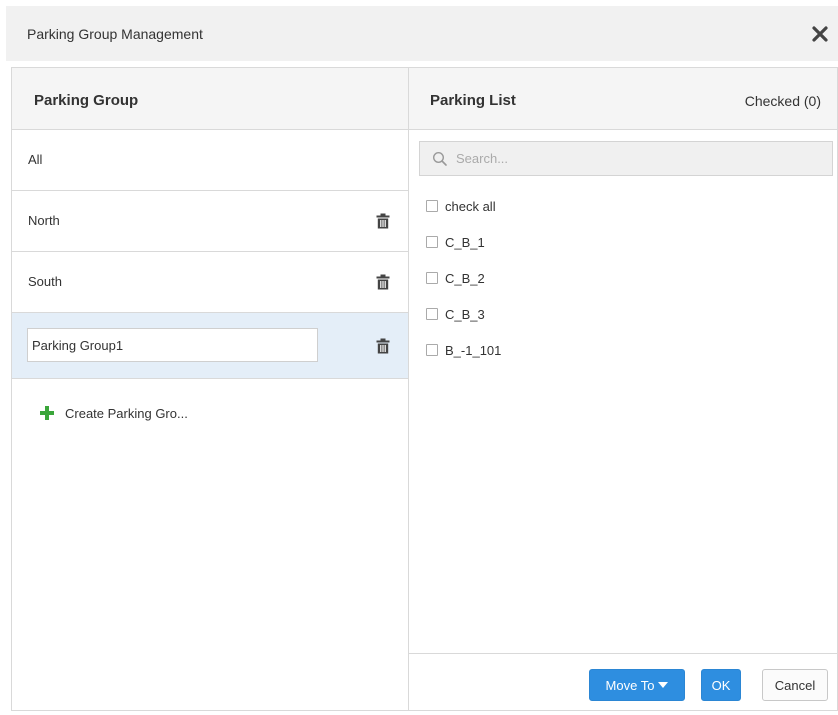 The width and height of the screenshot is (838, 715). Describe the element at coordinates (422, 33) in the screenshot. I see `dialog-header: Parking Group Management` at that location.